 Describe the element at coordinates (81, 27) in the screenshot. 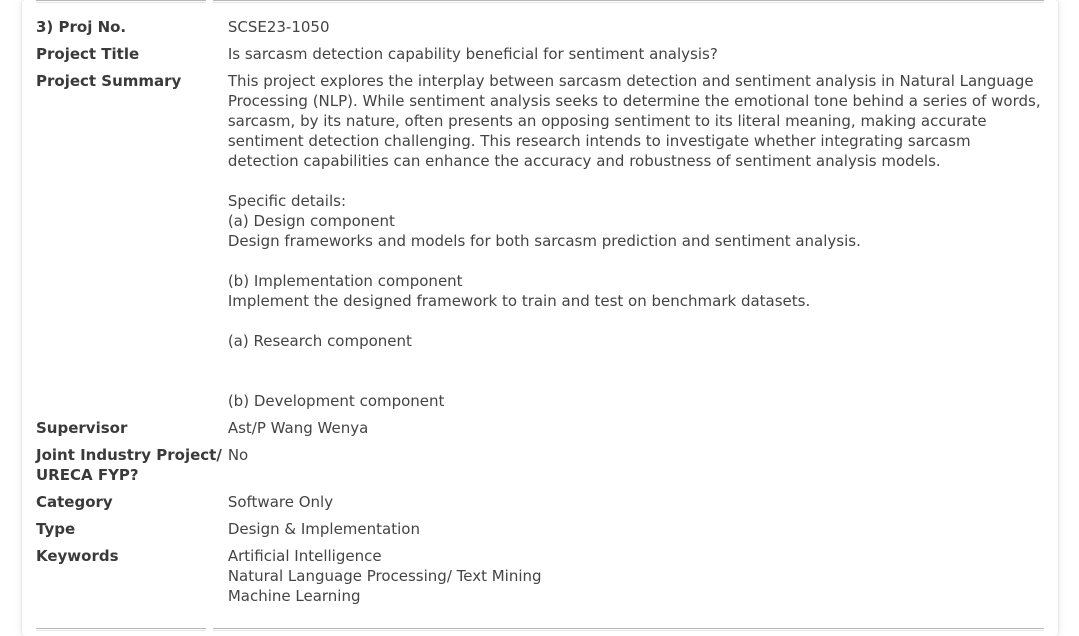

I see `proj-no-label: 3) Proj No.` at that location.